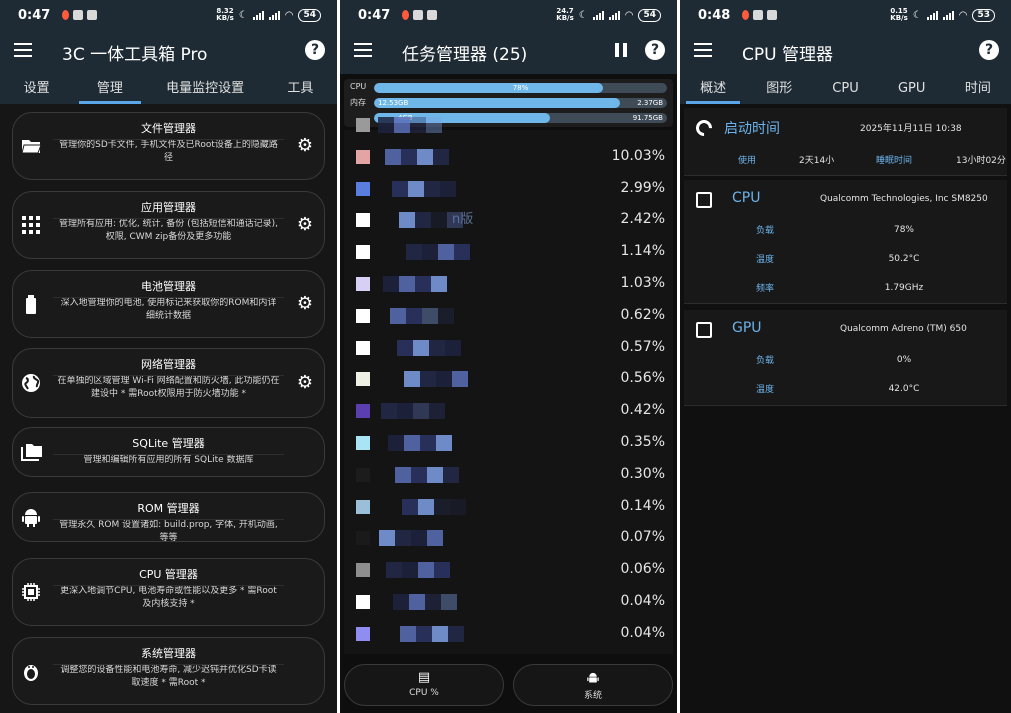 This screenshot has height=713, width=1011. What do you see at coordinates (912, 89) in the screenshot?
I see `tab-gpu: GPU` at bounding box center [912, 89].